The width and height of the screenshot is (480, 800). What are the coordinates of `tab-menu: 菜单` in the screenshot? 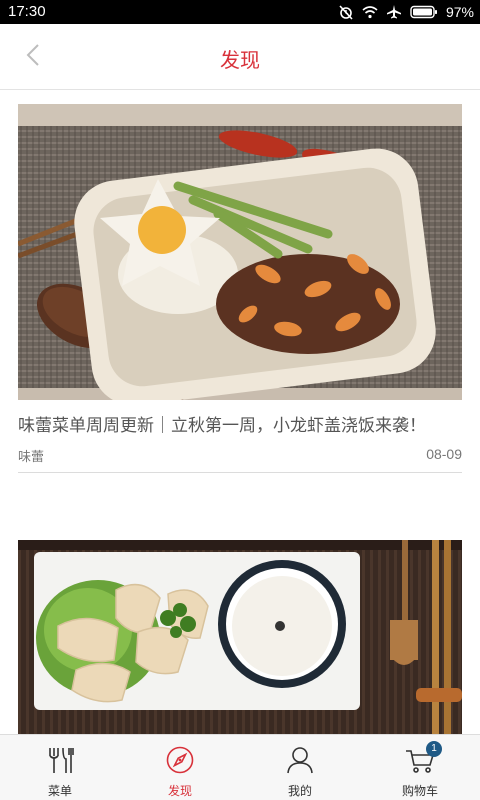 It's located at (60, 767).